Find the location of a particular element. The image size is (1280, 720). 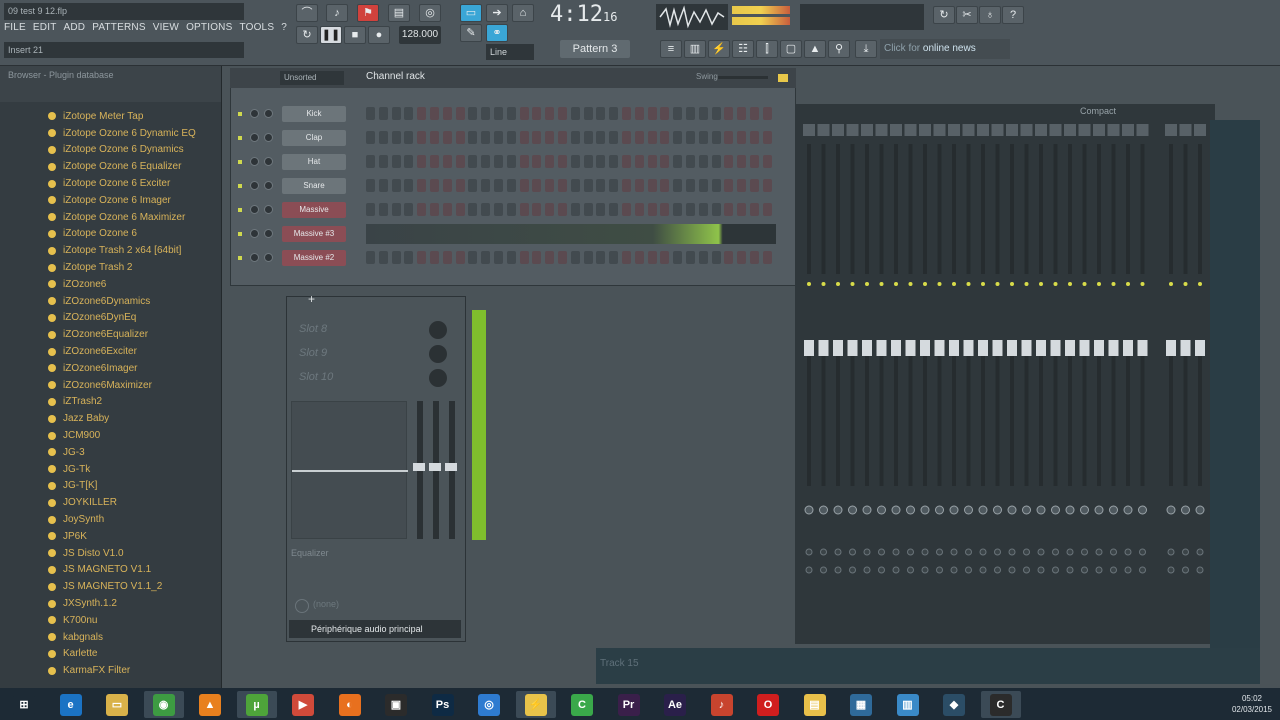

fx-slot-10: Slot 10 is located at coordinates (316, 377).